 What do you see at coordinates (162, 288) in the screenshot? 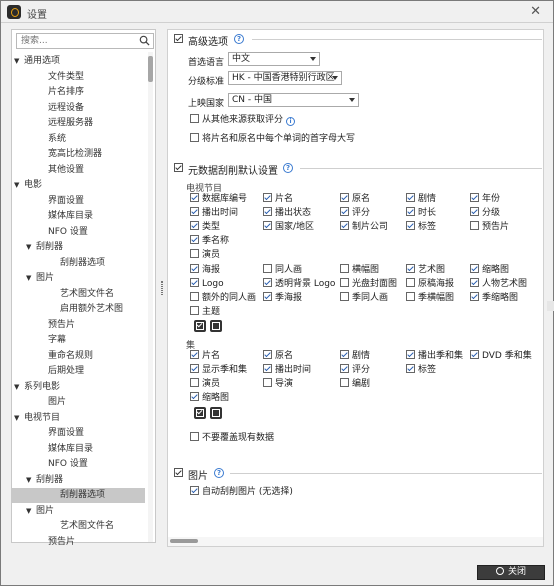
I see `splitter-handle` at bounding box center [162, 288].